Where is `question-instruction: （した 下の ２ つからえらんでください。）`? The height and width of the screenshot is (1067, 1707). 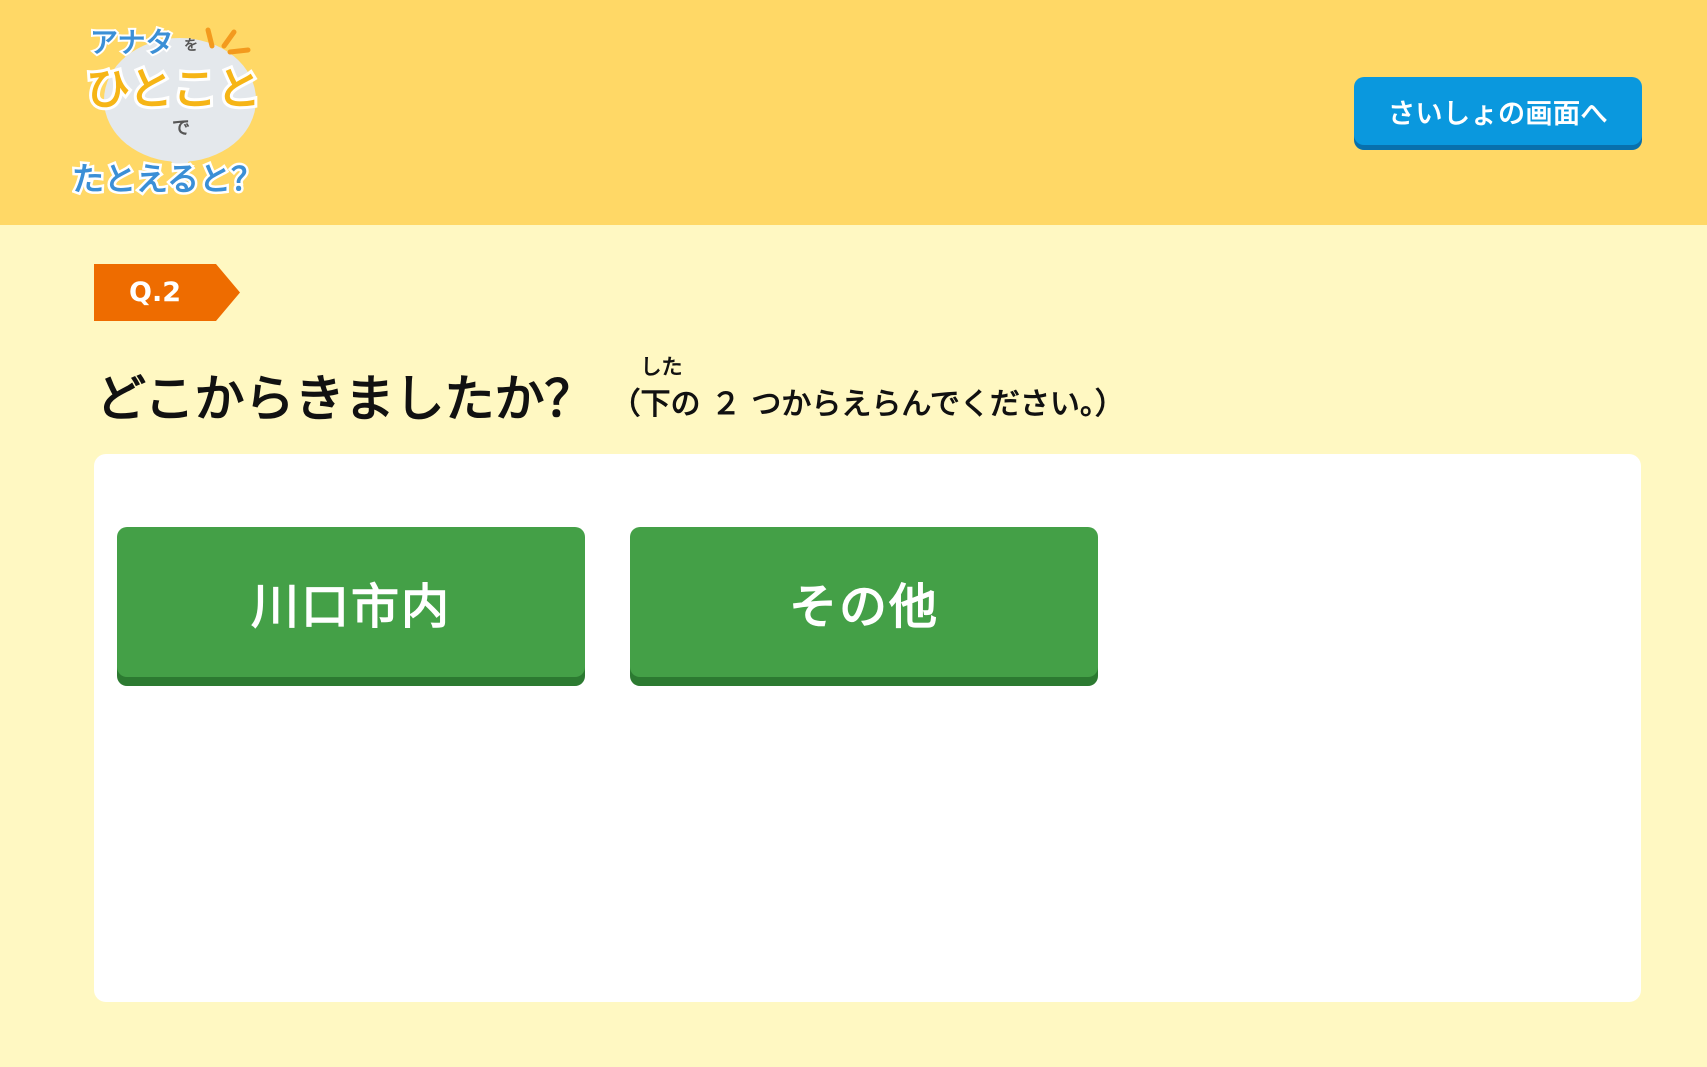
question-instruction: （した 下の ２ つからえらんでください。） is located at coordinates (867, 393).